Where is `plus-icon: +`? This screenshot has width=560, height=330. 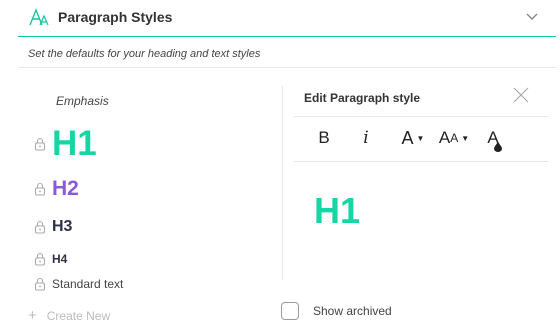 plus-icon: + is located at coordinates (32, 315).